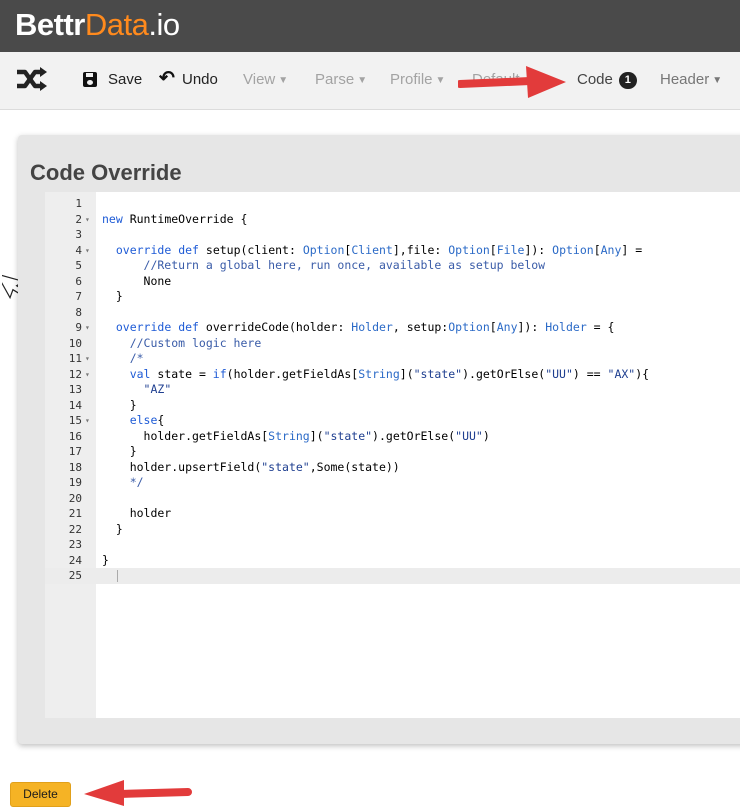 Image resolution: width=740 pixels, height=808 pixels. What do you see at coordinates (78, 327) in the screenshot?
I see `line-number: 9` at bounding box center [78, 327].